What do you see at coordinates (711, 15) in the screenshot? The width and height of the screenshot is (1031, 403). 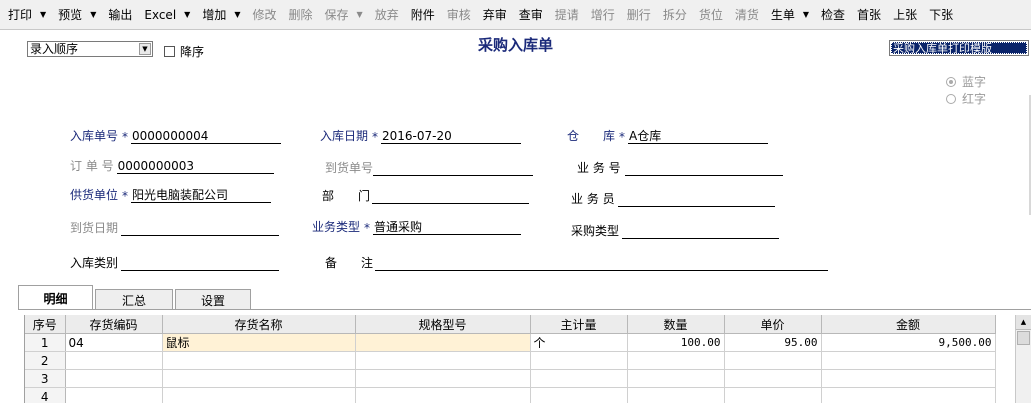 I see `toolbar-button-17: 货位` at bounding box center [711, 15].